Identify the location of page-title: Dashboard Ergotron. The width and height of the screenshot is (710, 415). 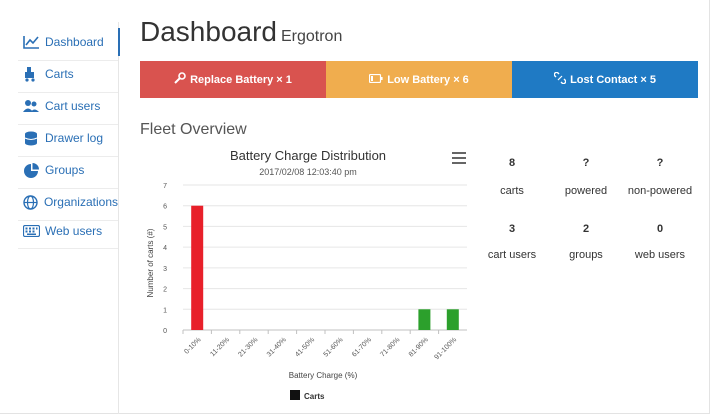
(241, 32).